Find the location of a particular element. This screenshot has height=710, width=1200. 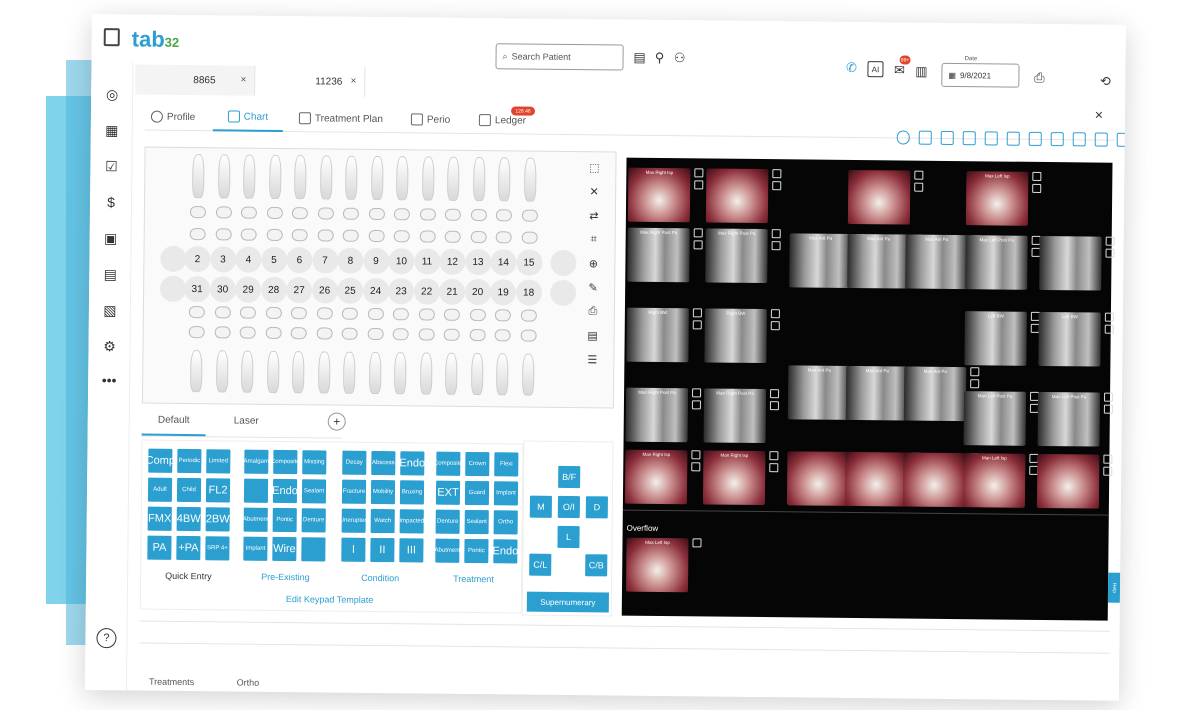

keypad-button: 2BW is located at coordinates (217, 519).